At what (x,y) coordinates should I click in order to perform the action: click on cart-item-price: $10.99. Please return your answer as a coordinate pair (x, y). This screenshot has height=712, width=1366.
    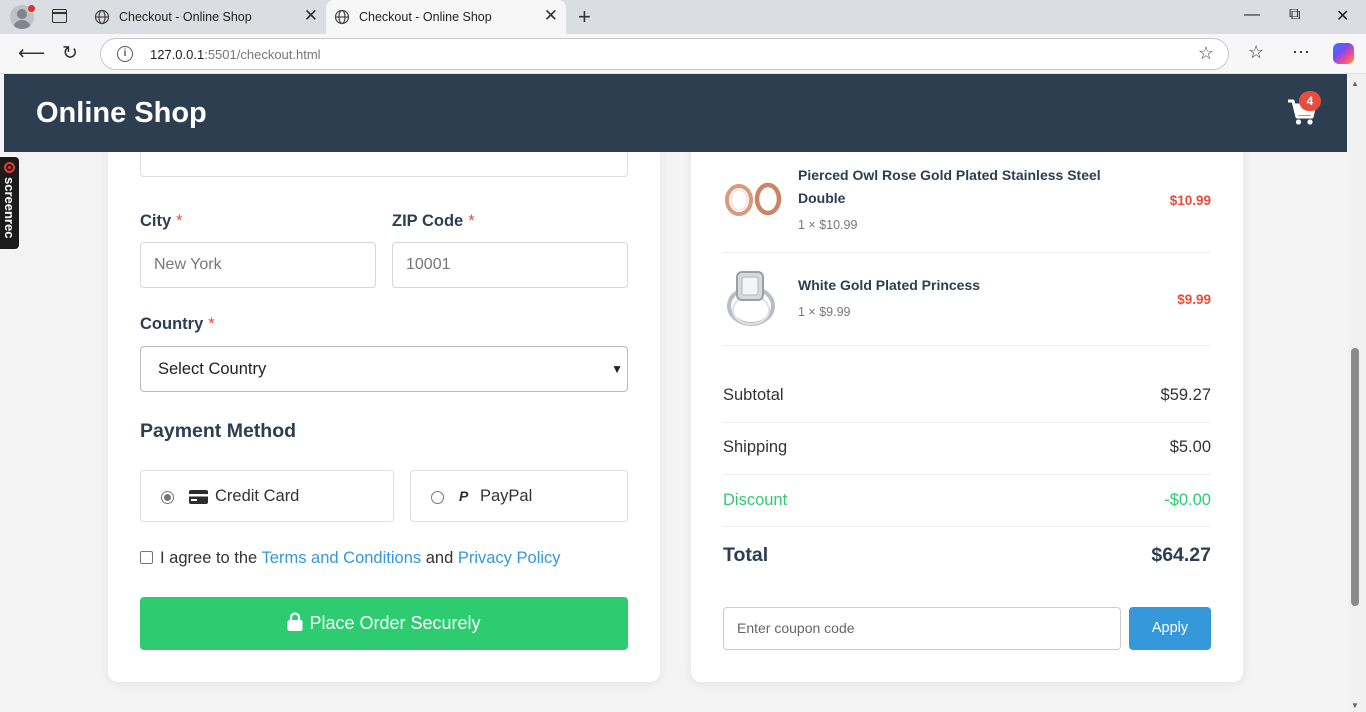
    Looking at the image, I should click on (1190, 200).